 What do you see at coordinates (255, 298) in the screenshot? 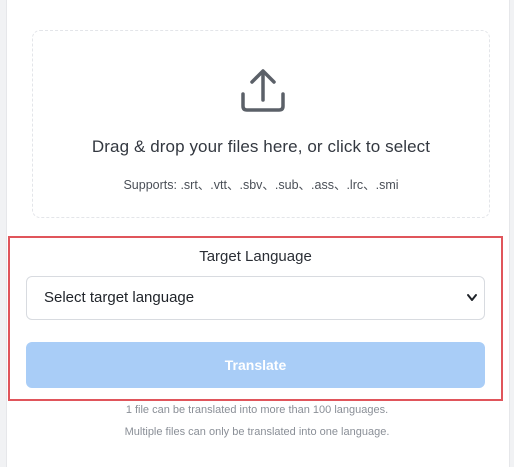
I see `target-language-select: Select target language` at bounding box center [255, 298].